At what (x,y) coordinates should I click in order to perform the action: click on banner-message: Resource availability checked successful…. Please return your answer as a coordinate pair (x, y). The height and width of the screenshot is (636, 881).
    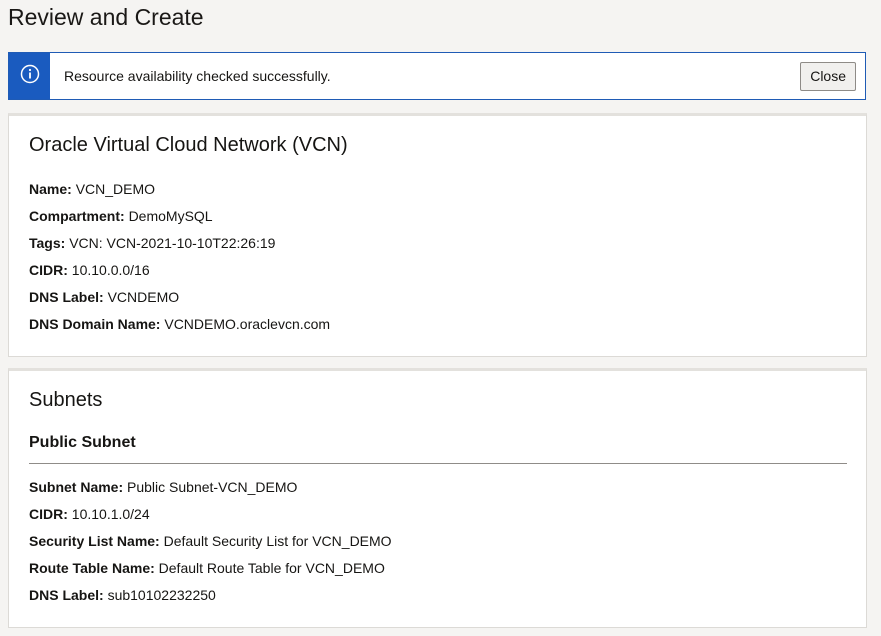
    Looking at the image, I should click on (197, 76).